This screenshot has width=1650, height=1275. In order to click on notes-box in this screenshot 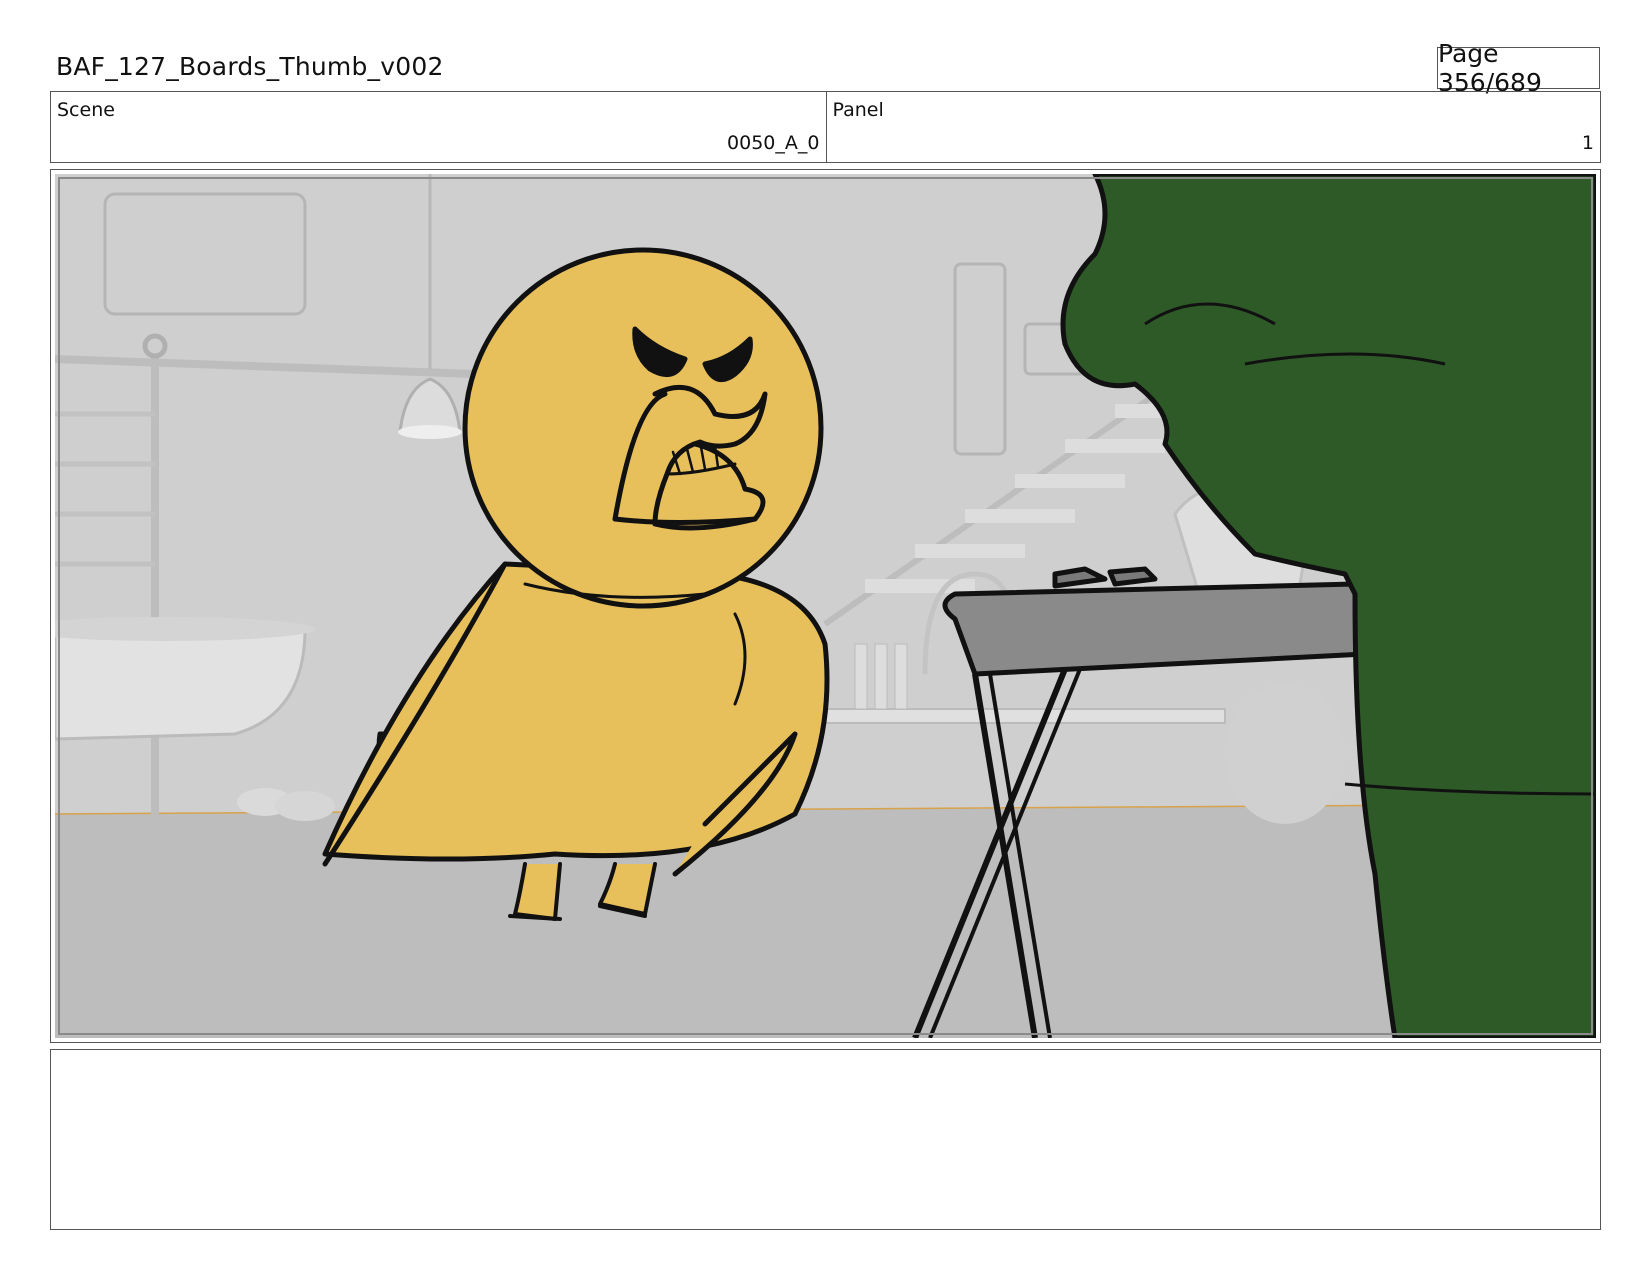, I will do `click(825, 1139)`.